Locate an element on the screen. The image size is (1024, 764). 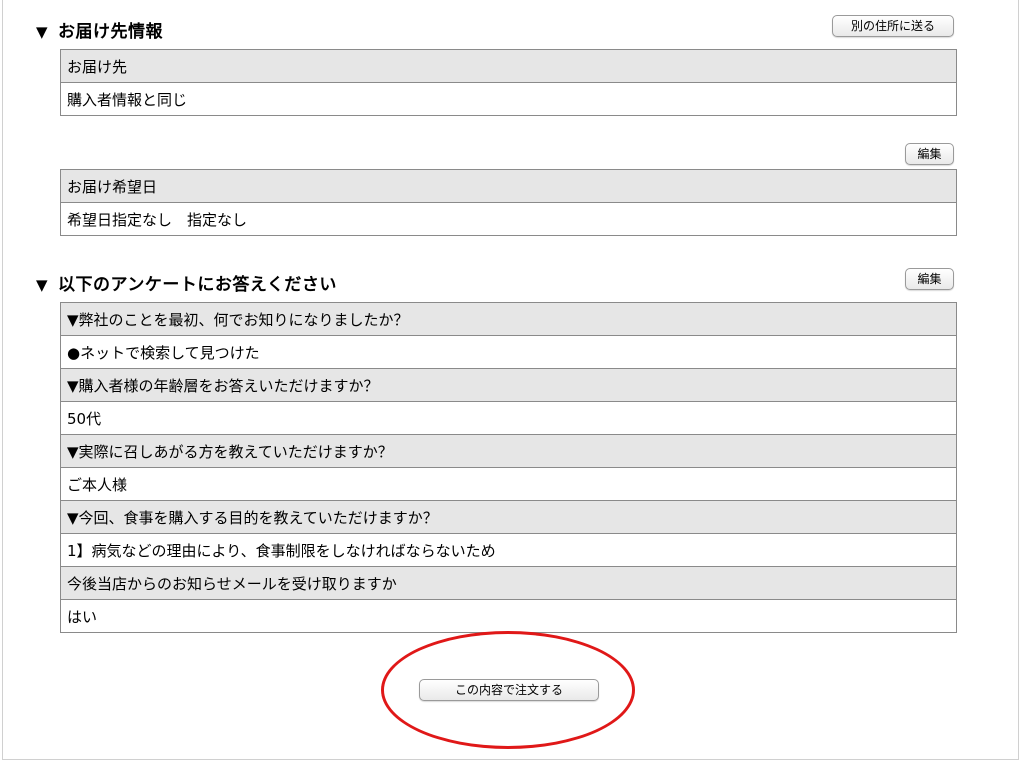
survey-question: ▼購入者様の年齢層をお答えいただけますか？ is located at coordinates (508, 385).